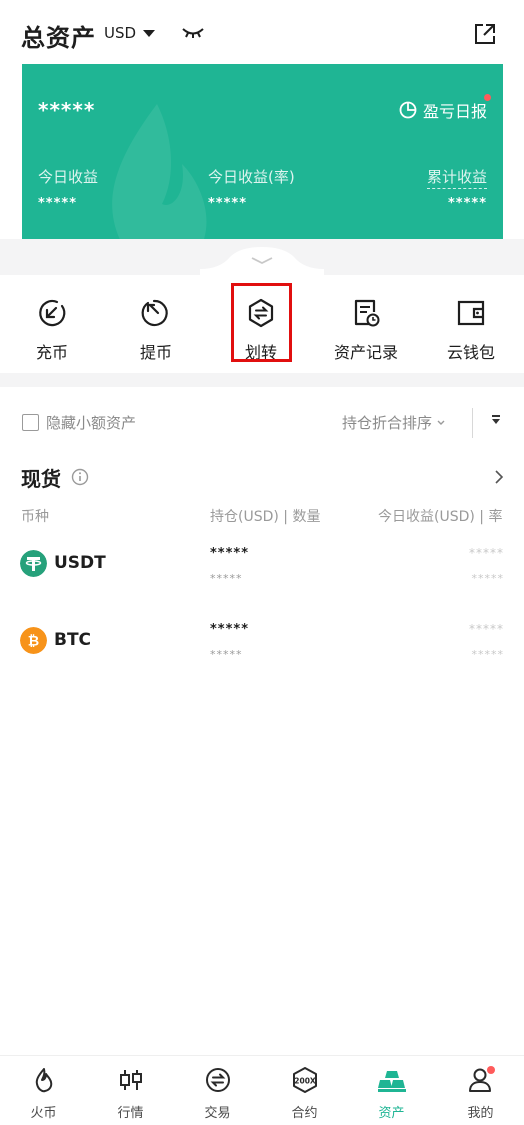 The height and width of the screenshot is (1125, 524). Describe the element at coordinates (304, 1113) in the screenshot. I see `nav-label: 合约` at that location.